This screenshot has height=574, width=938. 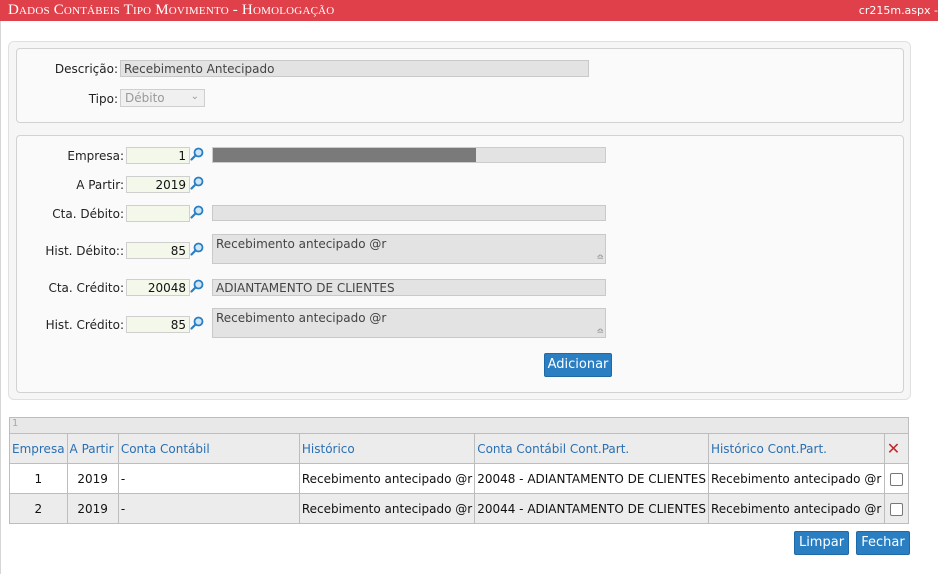 What do you see at coordinates (158, 287) in the screenshot?
I see `cta-credito-field: 20048` at bounding box center [158, 287].